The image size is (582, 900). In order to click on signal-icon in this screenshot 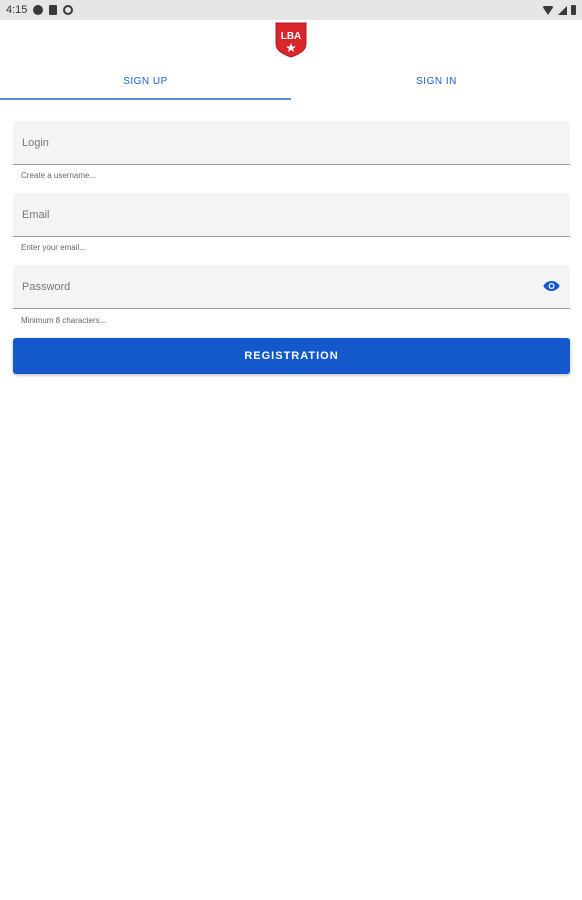, I will do `click(562, 10)`.